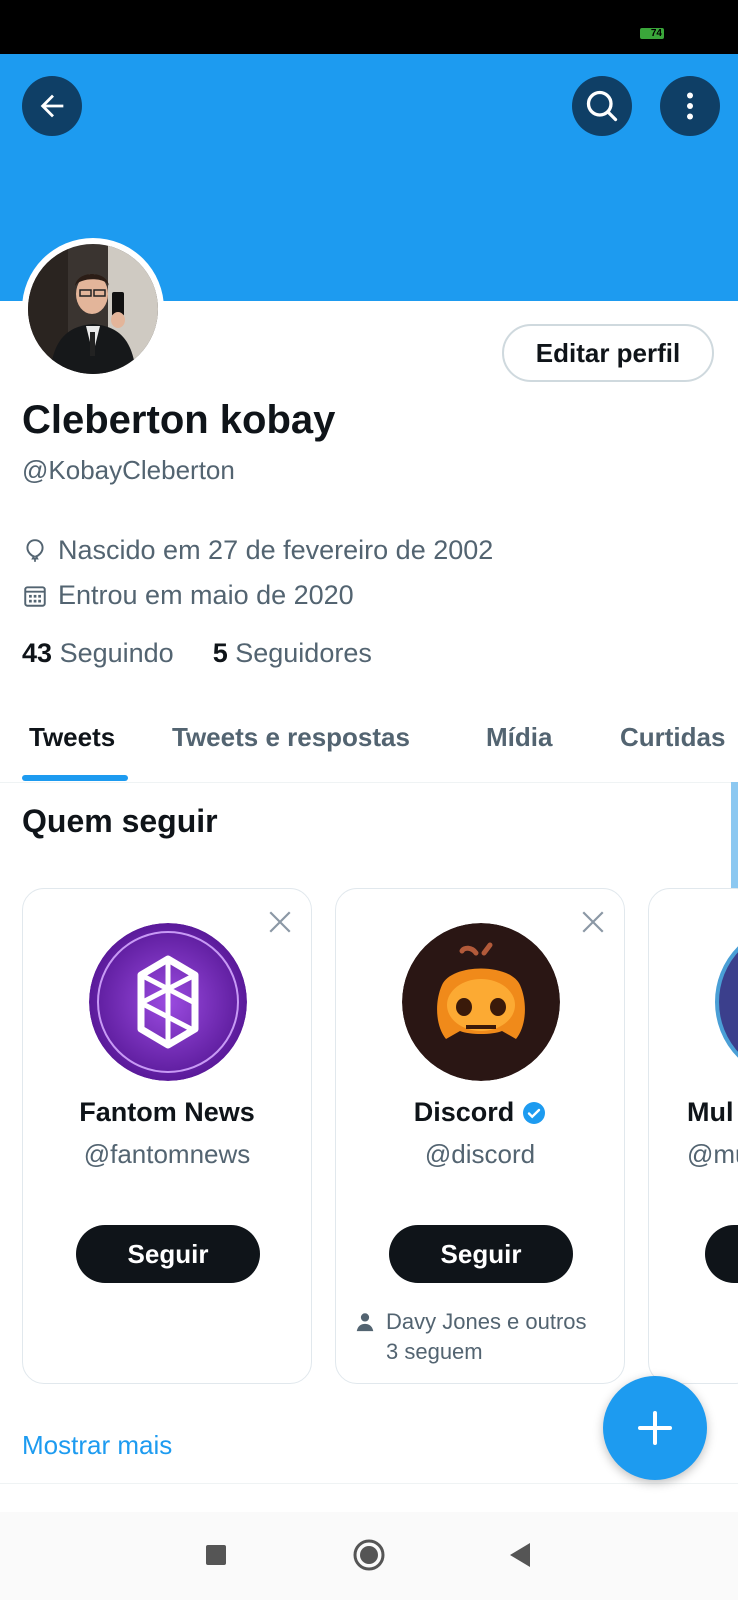 The image size is (738, 1600). What do you see at coordinates (97, 1445) in the screenshot?
I see `show-more-link: Mostrar mais` at bounding box center [97, 1445].